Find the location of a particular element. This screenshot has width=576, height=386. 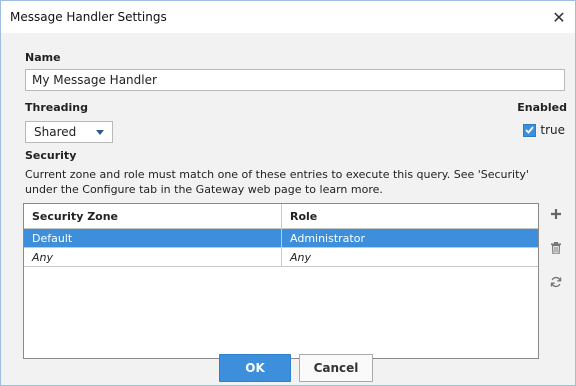

checkmark-icon is located at coordinates (530, 130).